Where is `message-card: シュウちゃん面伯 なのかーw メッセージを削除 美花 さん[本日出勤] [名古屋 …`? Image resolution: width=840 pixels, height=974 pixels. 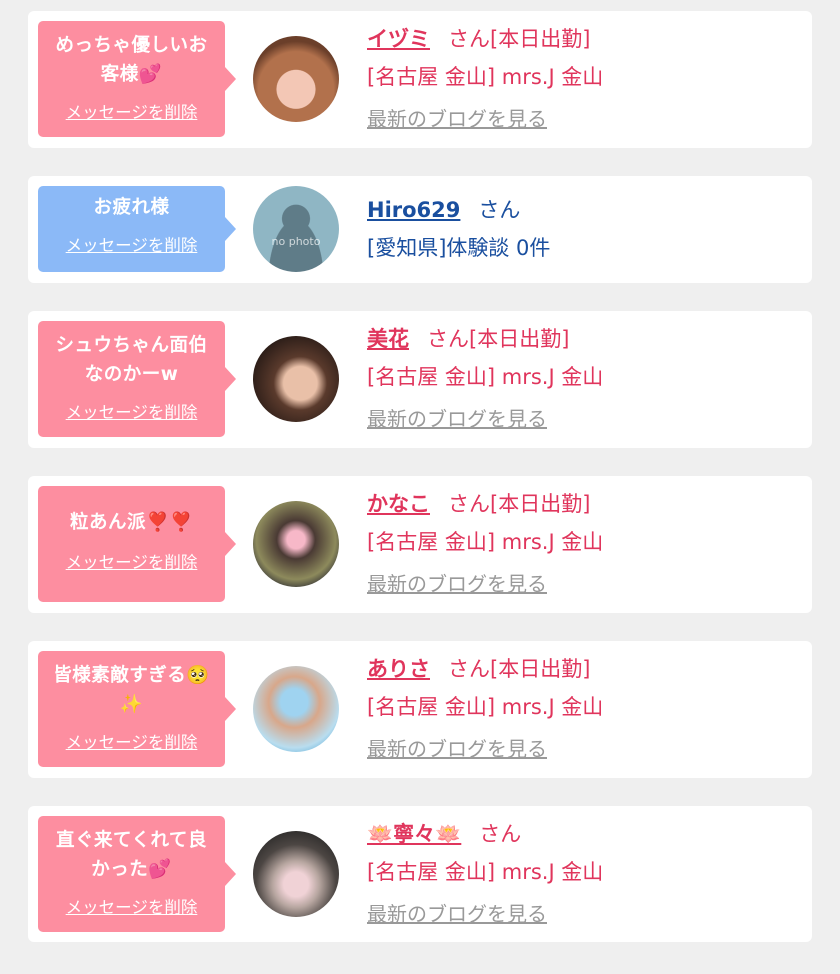
message-card: シュウちゃん面伯 なのかーw メッセージを削除 美花 さん[本日出勤] [名古屋 … is located at coordinates (420, 379).